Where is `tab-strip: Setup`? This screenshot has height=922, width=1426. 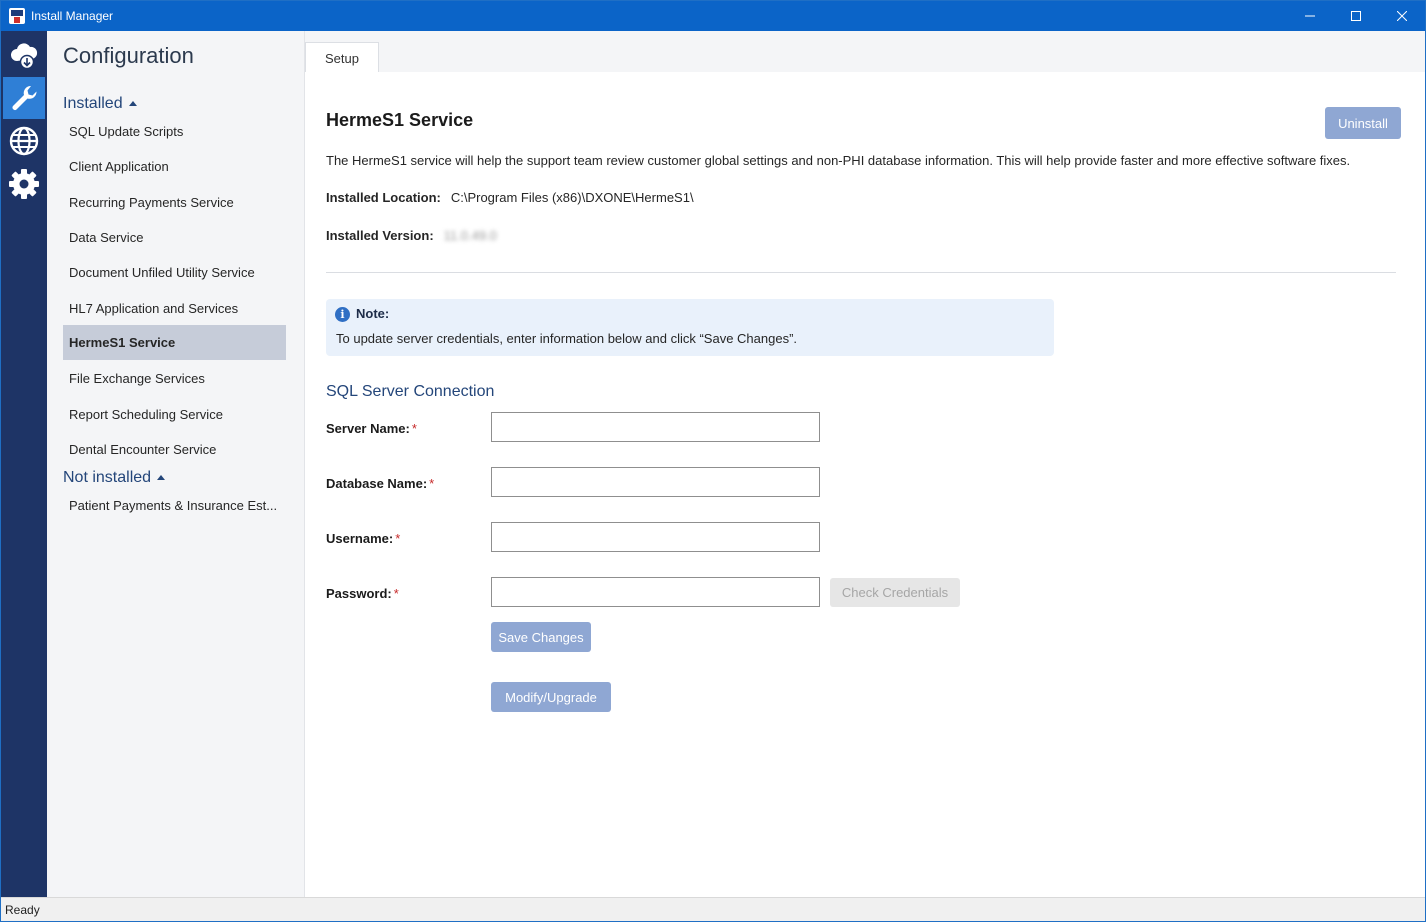 tab-strip: Setup is located at coordinates (865, 52).